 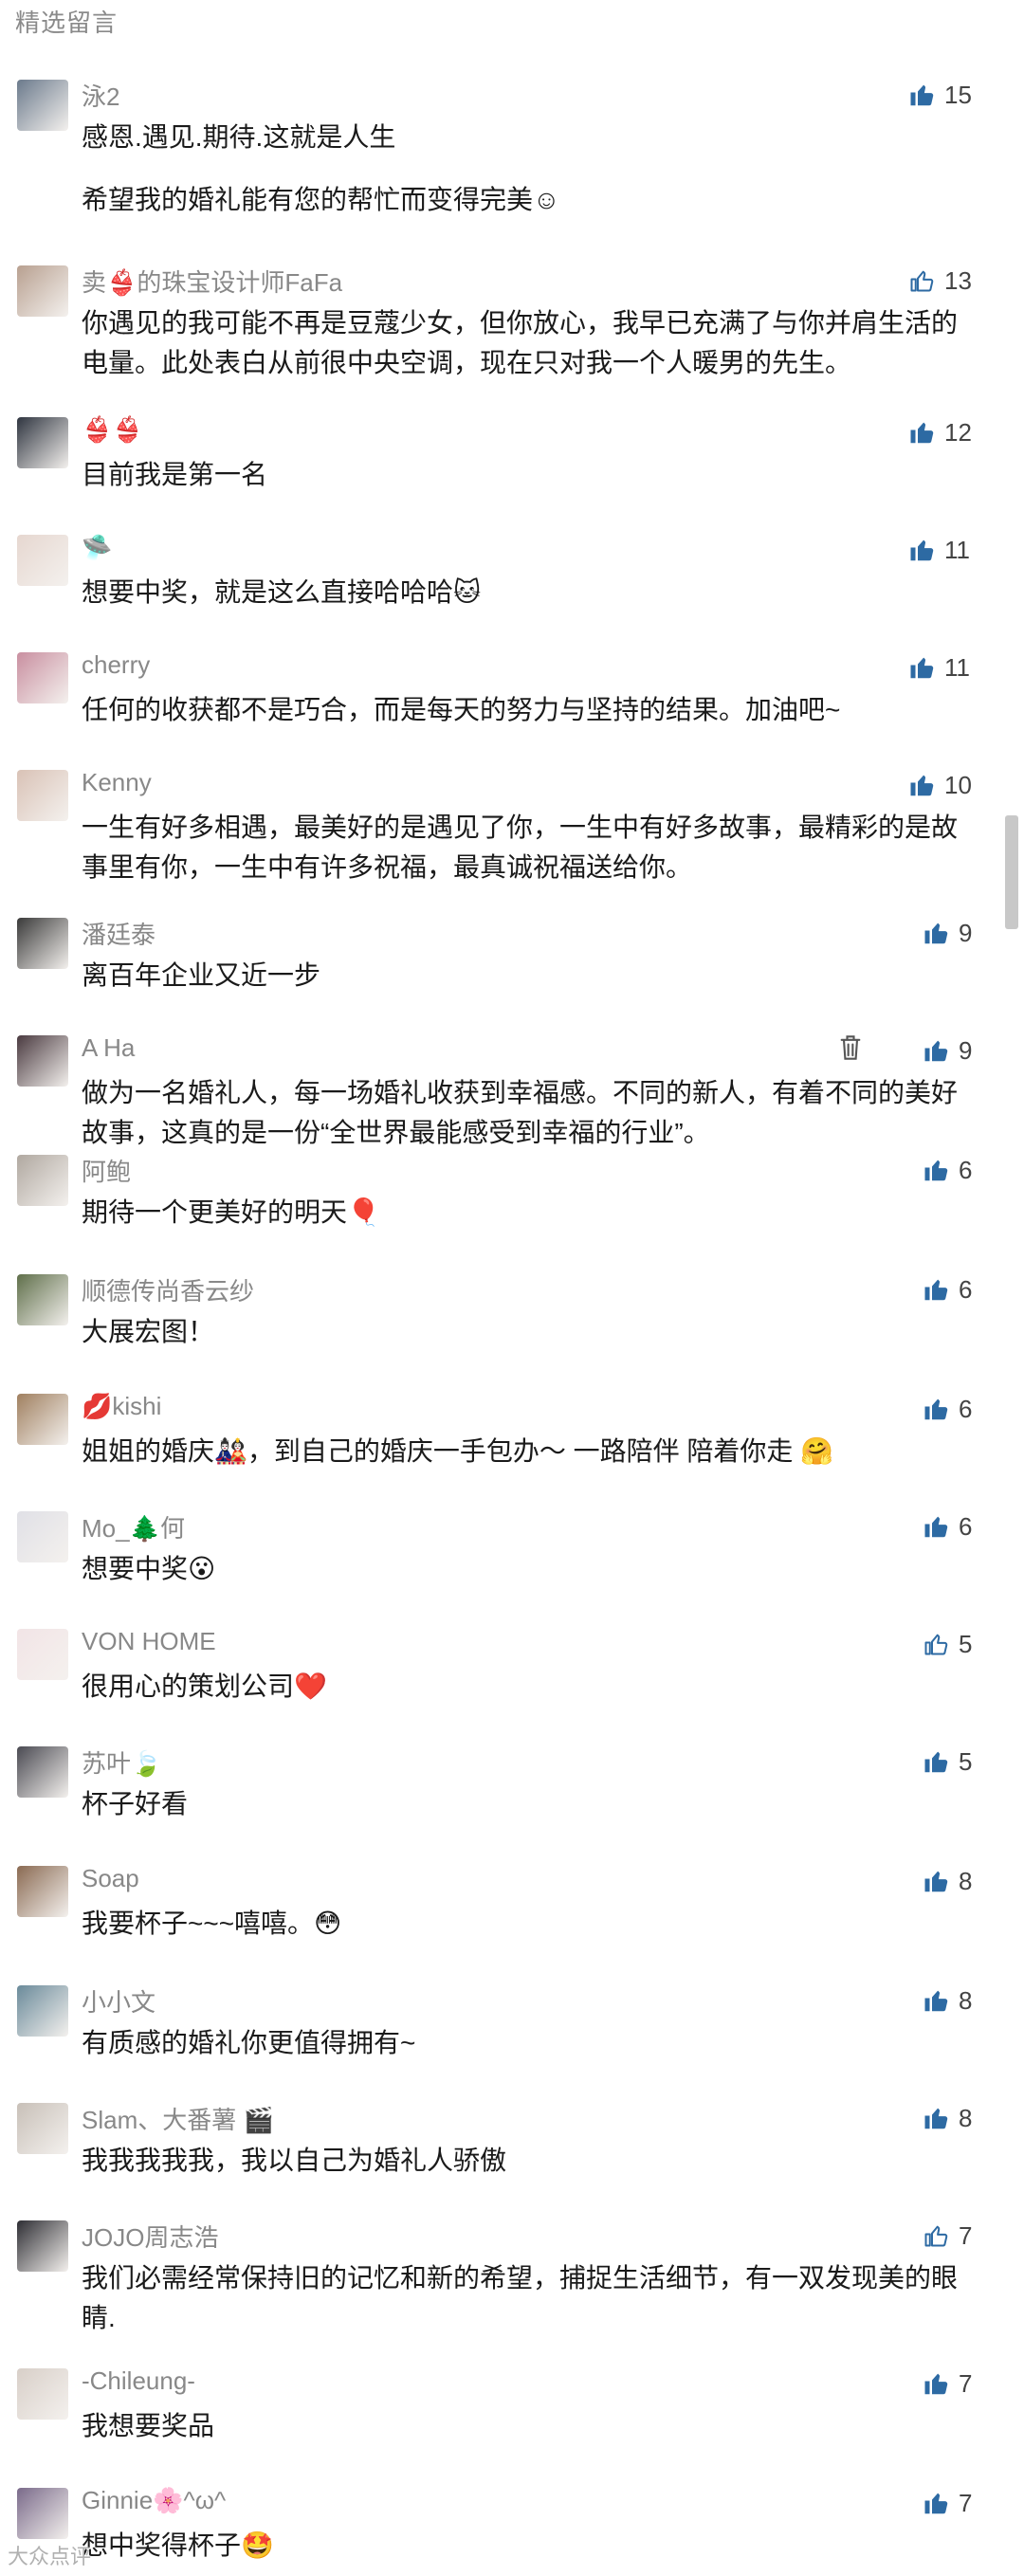 What do you see at coordinates (527, 1332) in the screenshot?
I see `comment-text: 大展宏图！` at bounding box center [527, 1332].